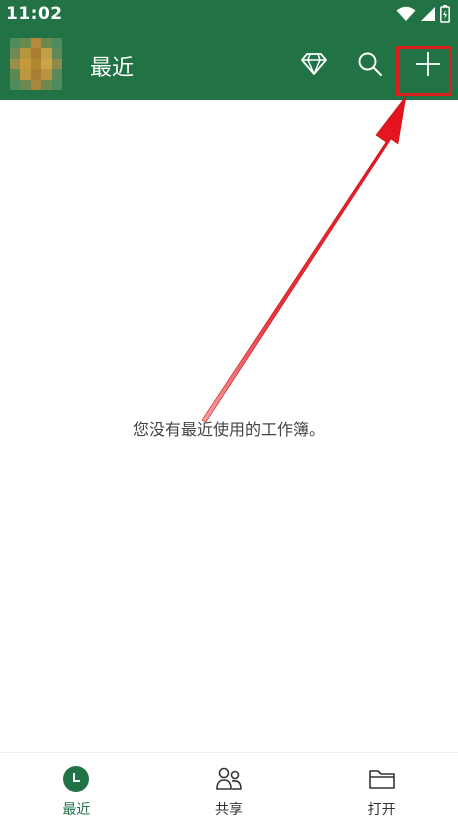 The width and height of the screenshot is (458, 820). Describe the element at coordinates (406, 13) in the screenshot. I see `wifi-icon` at that location.